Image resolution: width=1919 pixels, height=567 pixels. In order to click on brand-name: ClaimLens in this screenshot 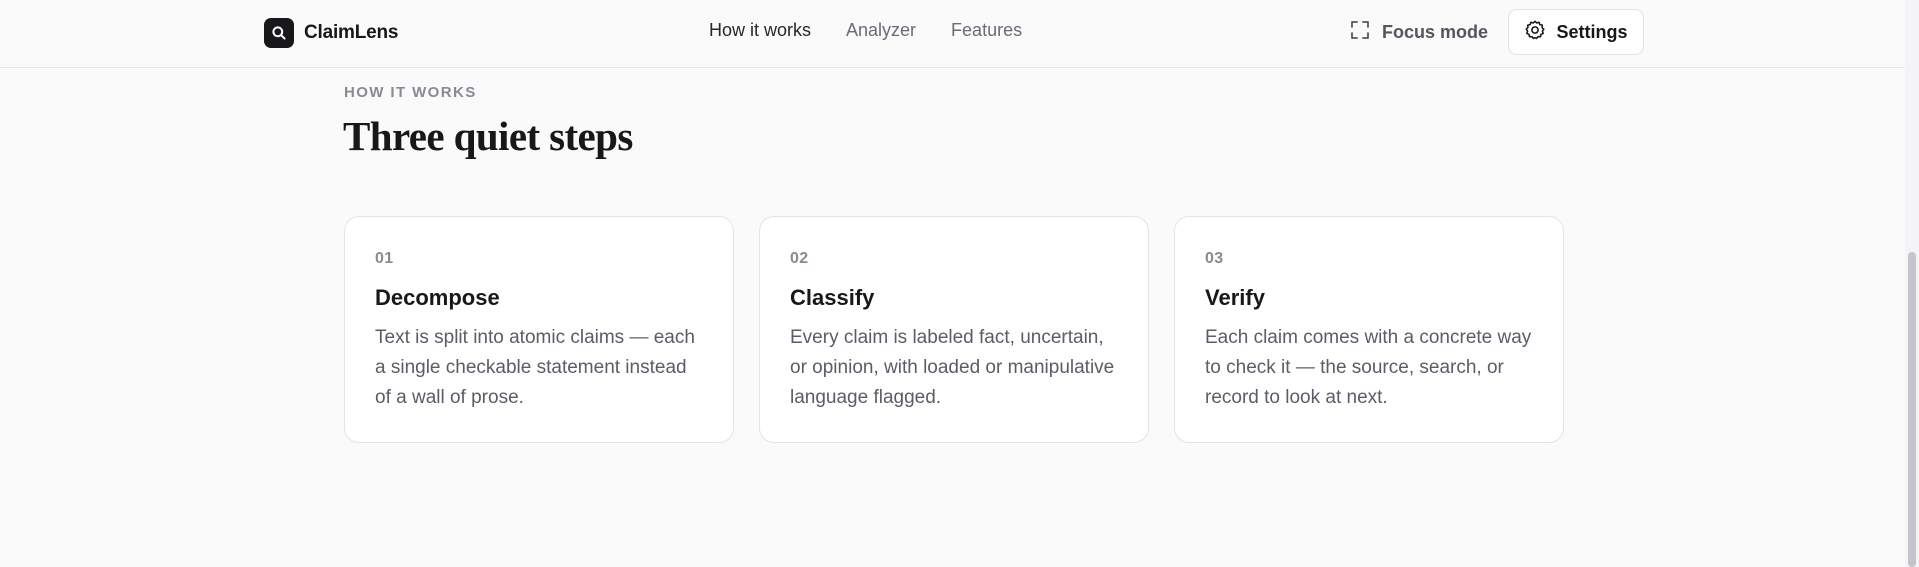, I will do `click(351, 32)`.